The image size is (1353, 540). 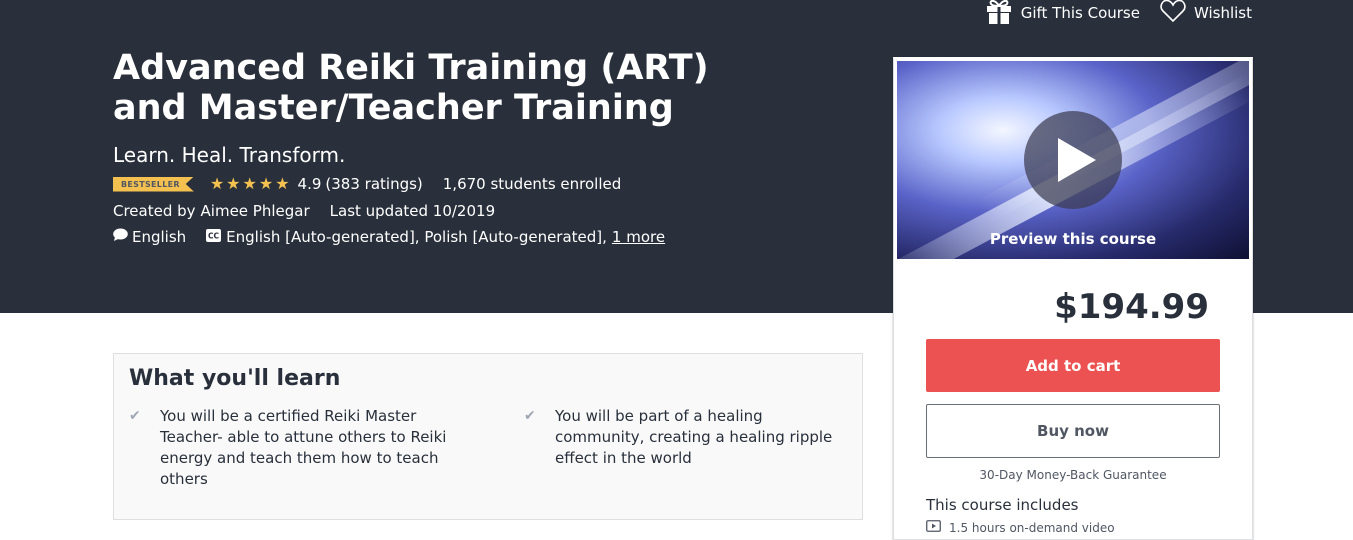 What do you see at coordinates (1032, 527) in the screenshot?
I see `includes-item-text: 1.5 hours on-demand video` at bounding box center [1032, 527].